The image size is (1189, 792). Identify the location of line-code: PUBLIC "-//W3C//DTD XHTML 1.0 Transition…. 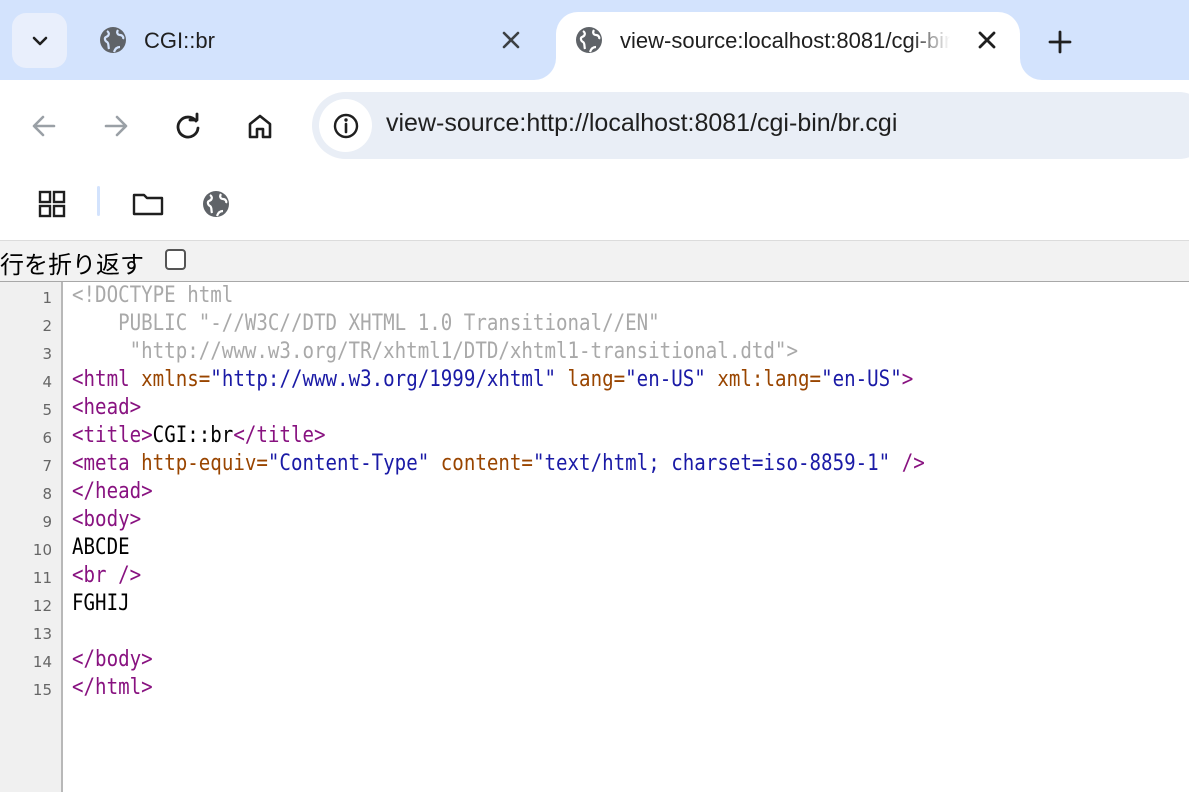
(366, 324).